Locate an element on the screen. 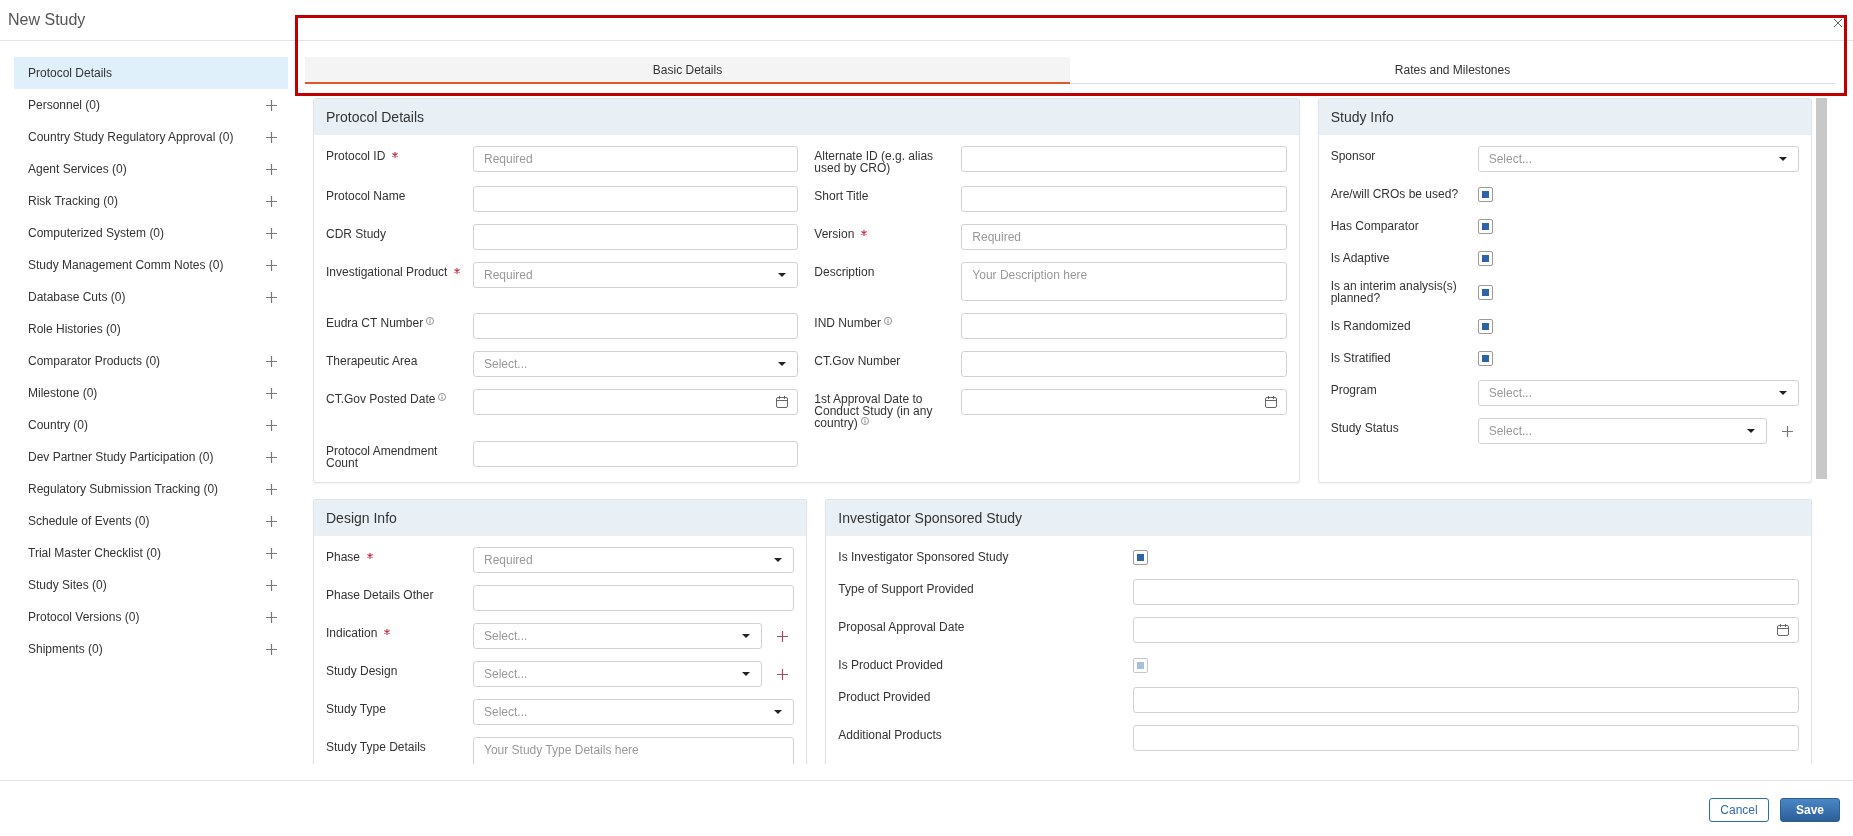  panel-header: Study Info is located at coordinates (1564, 117).